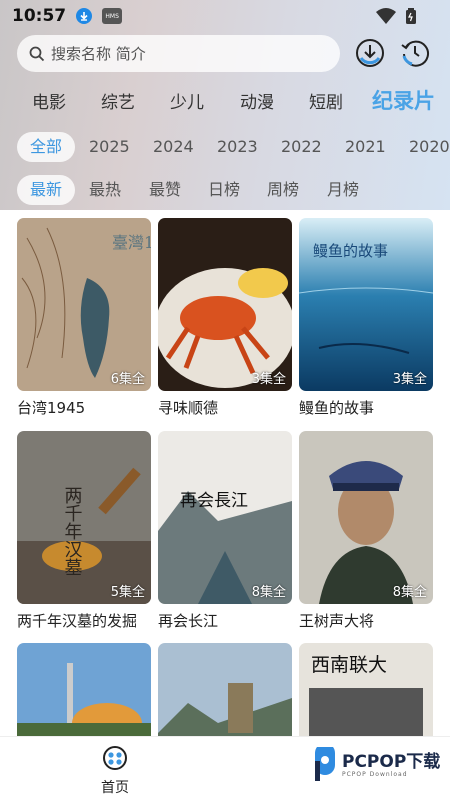 The image size is (450, 796). Describe the element at coordinates (257, 100) in the screenshot. I see `tab-anime: 动漫` at that location.